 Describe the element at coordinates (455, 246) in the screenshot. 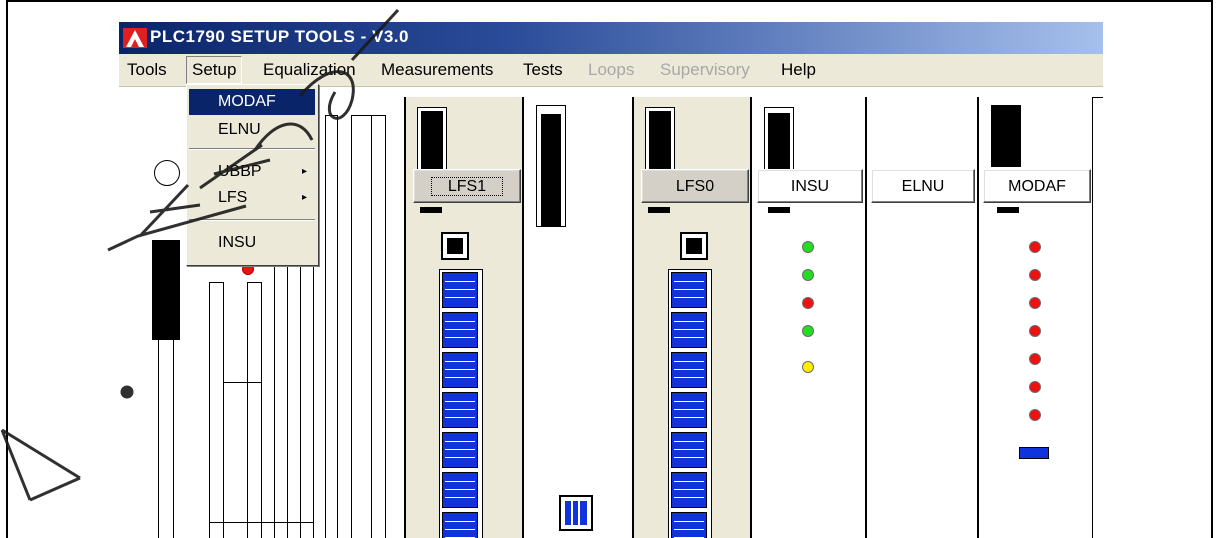

I see `lfs1-port-icon` at that location.